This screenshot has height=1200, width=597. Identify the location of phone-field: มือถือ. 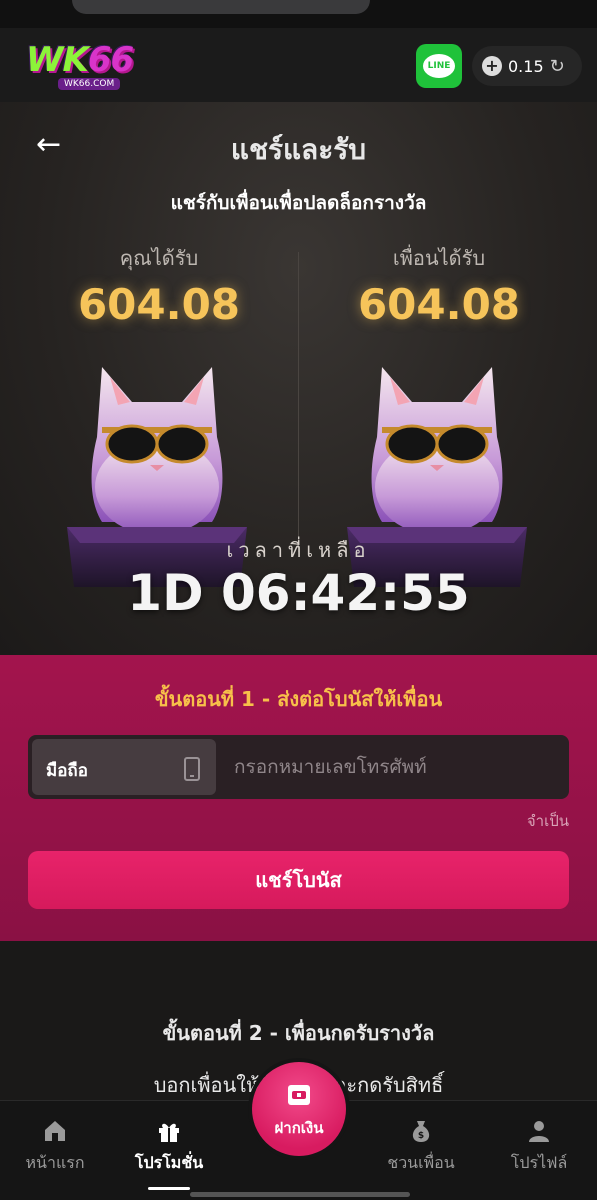
(298, 767).